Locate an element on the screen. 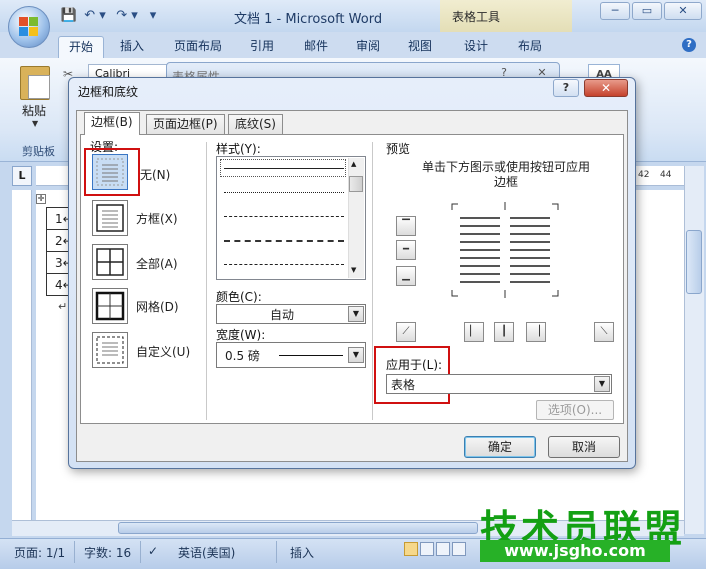 The image size is (706, 569). tab-page-layout: 页面布局 is located at coordinates (198, 47).